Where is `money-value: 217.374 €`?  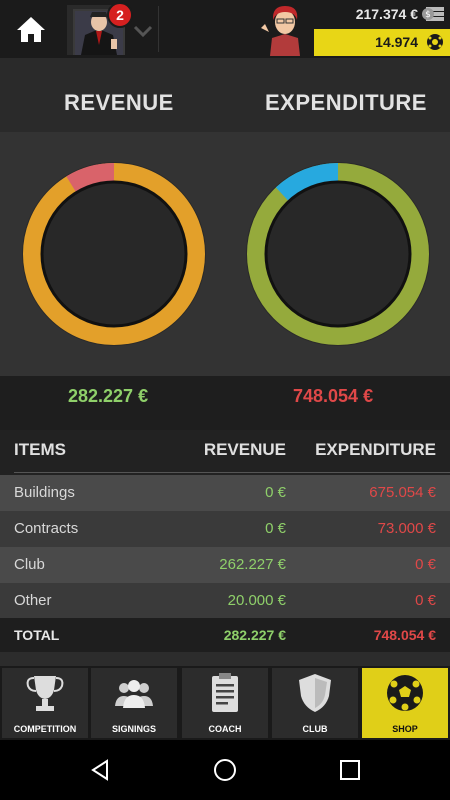 money-value: 217.374 € is located at coordinates (386, 14).